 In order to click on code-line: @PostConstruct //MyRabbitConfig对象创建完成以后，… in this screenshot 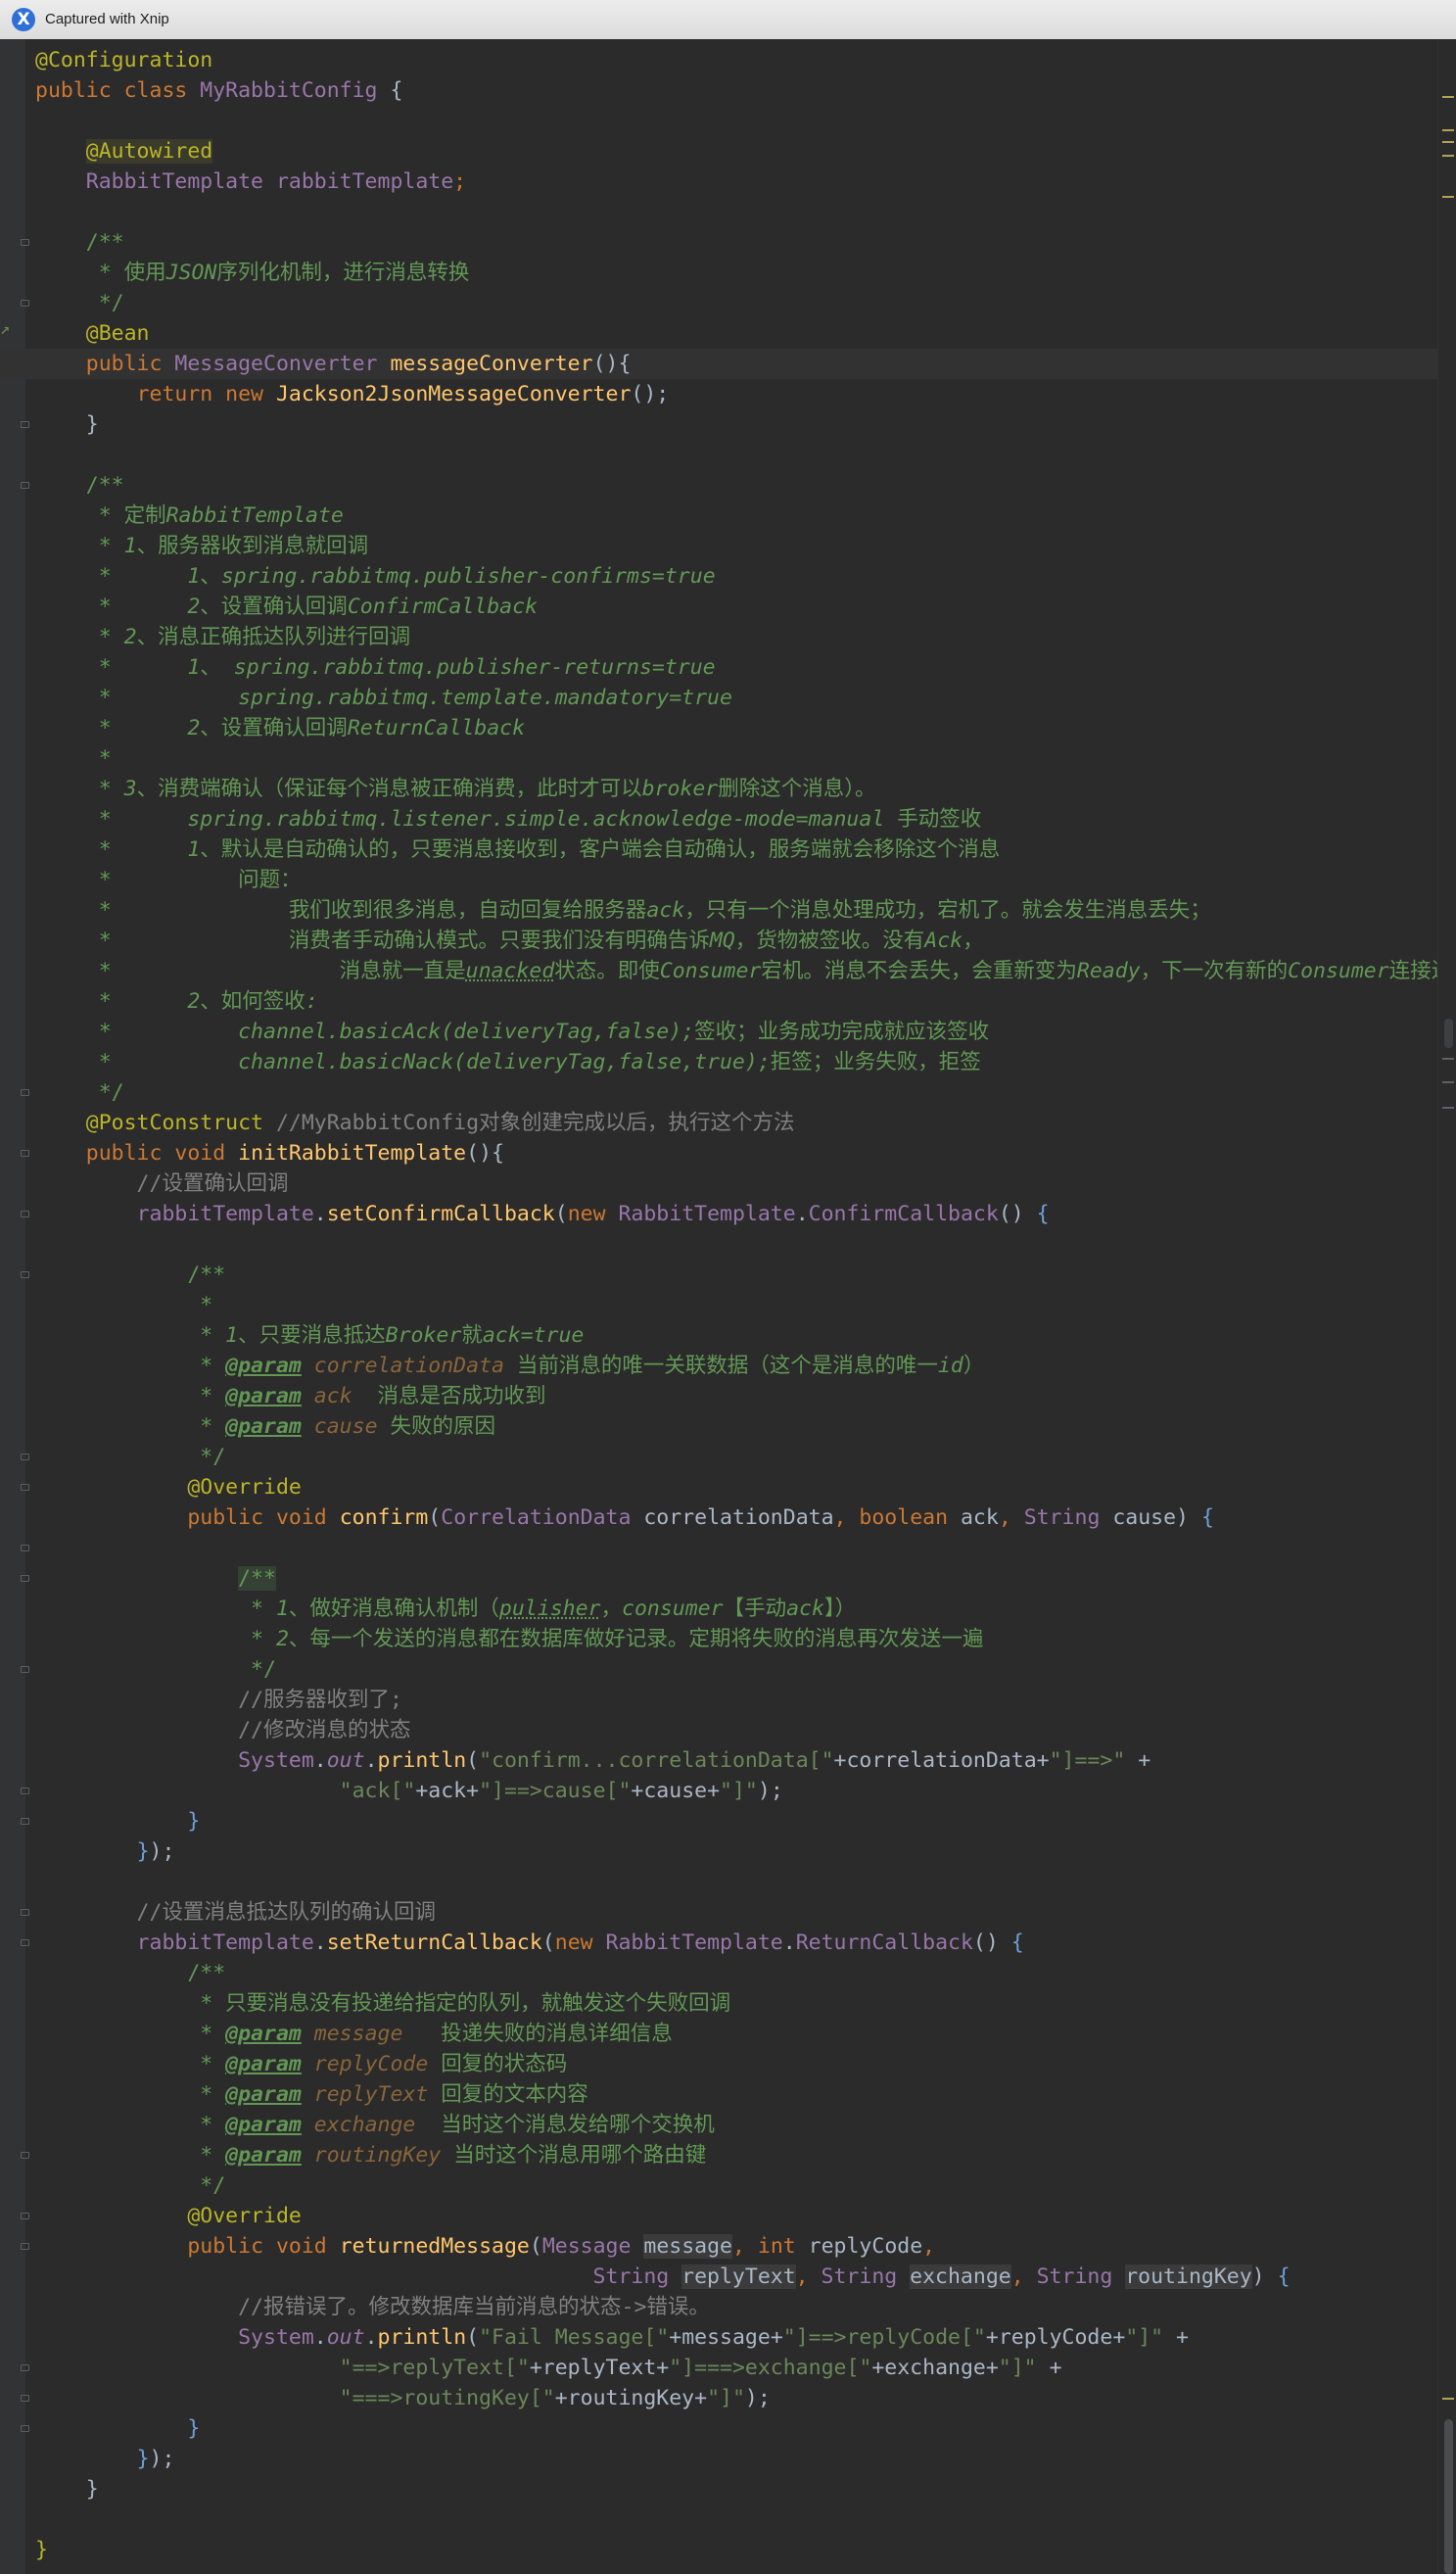, I will do `click(719, 1123)`.